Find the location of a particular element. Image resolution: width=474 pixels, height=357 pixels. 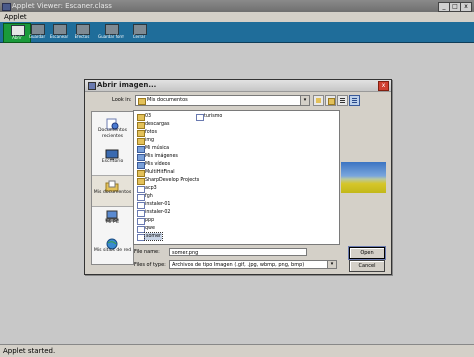

menu-applet: Applet is located at coordinates (15, 17).